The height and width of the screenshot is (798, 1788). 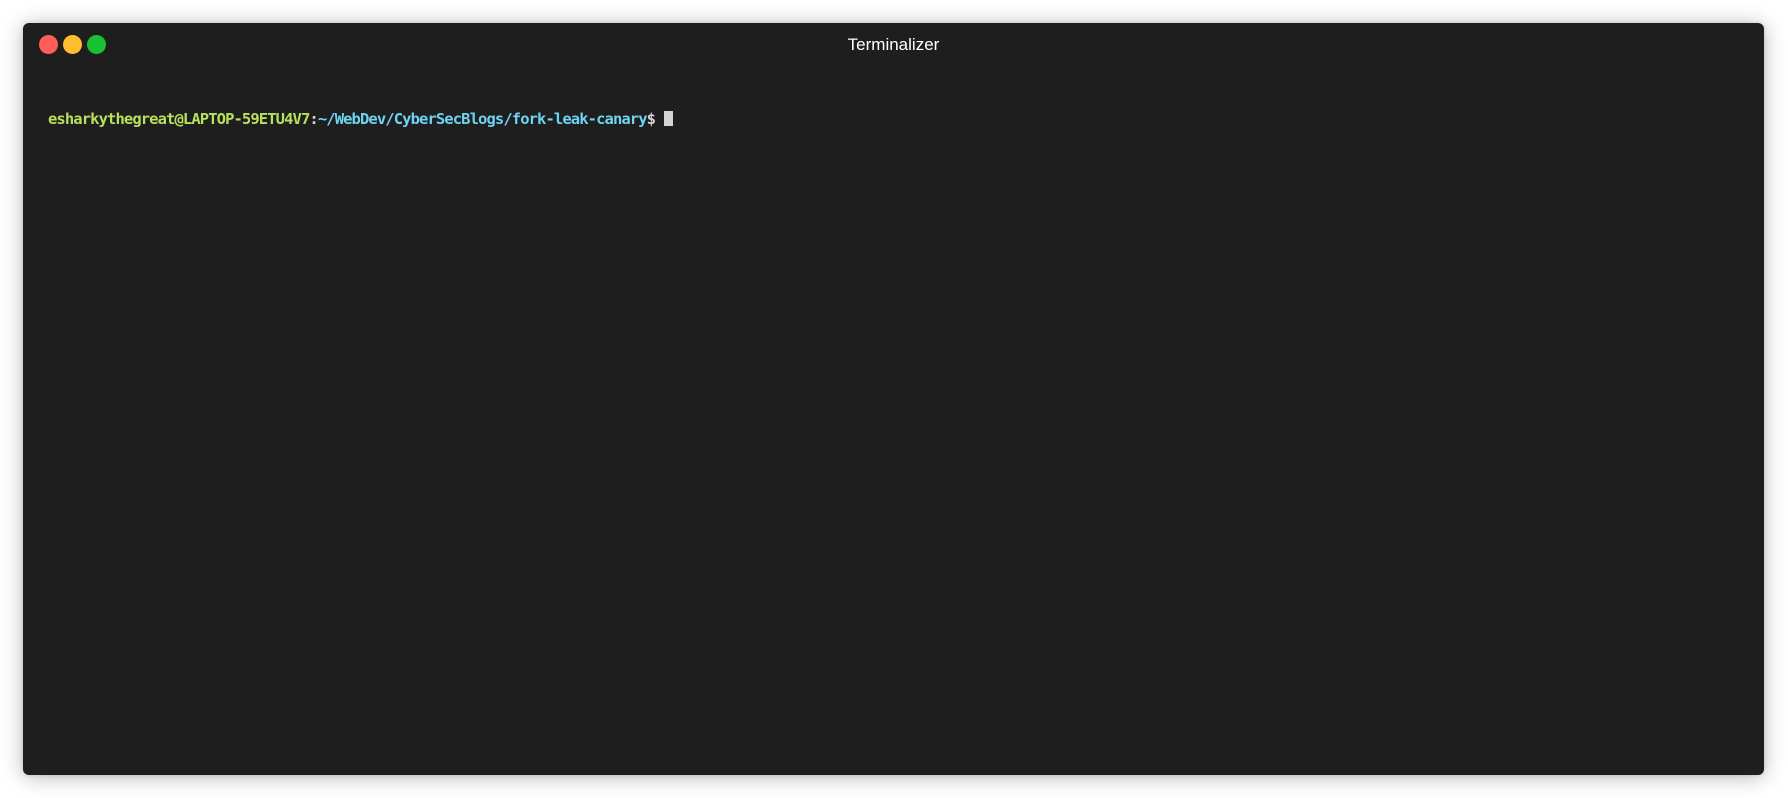 What do you see at coordinates (482, 119) in the screenshot?
I see `prompt-path: ~/WebDev/CyberSecBlogs/fork-leak-canary` at bounding box center [482, 119].